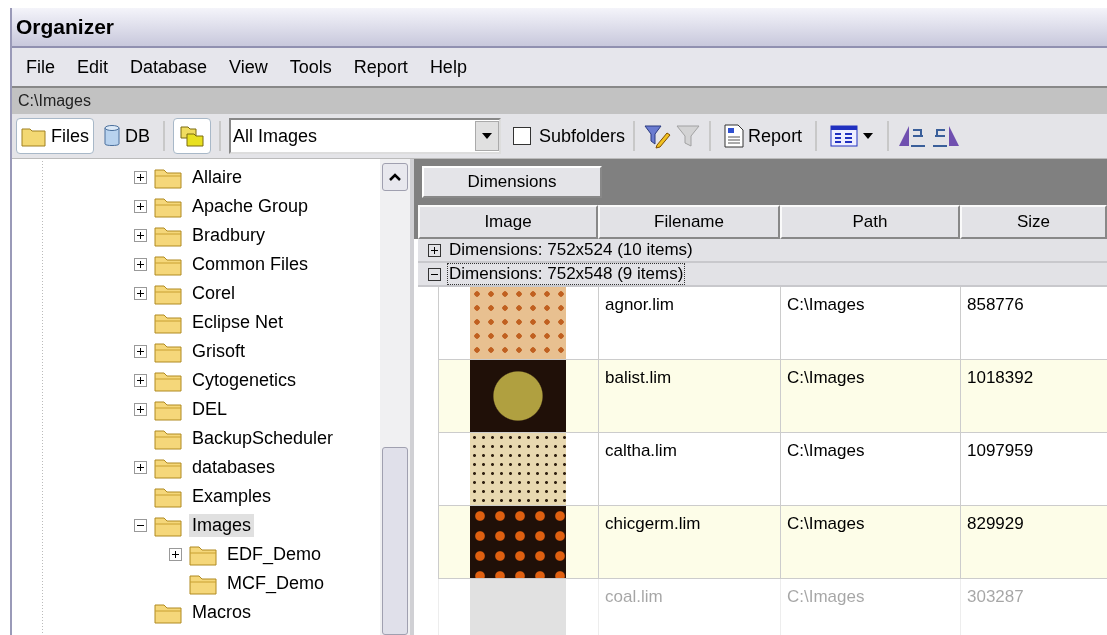  I want to click on scroll-up-button, so click(395, 177).